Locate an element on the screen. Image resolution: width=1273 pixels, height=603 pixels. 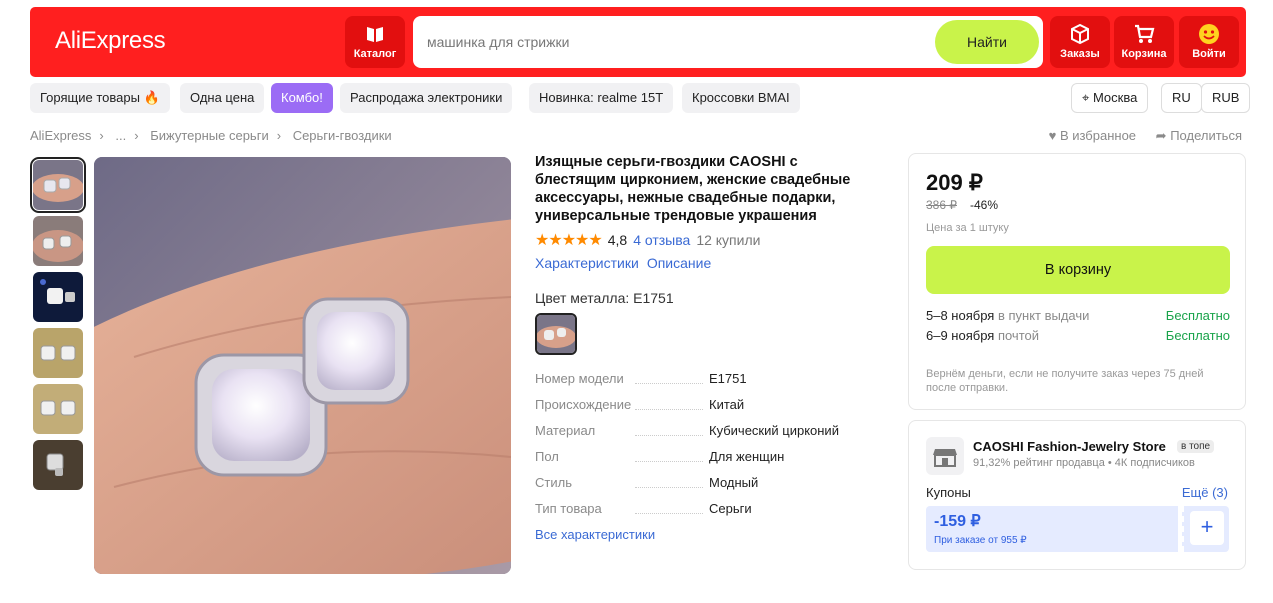
bought-count: 12 купили is located at coordinates (728, 240).